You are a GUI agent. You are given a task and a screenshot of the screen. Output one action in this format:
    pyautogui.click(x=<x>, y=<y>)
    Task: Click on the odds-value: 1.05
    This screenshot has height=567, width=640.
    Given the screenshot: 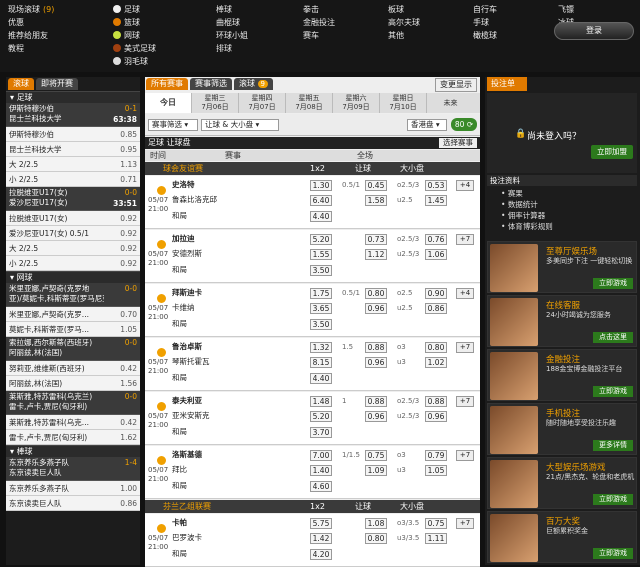 What is the action you would take?
    pyautogui.click(x=128, y=329)
    